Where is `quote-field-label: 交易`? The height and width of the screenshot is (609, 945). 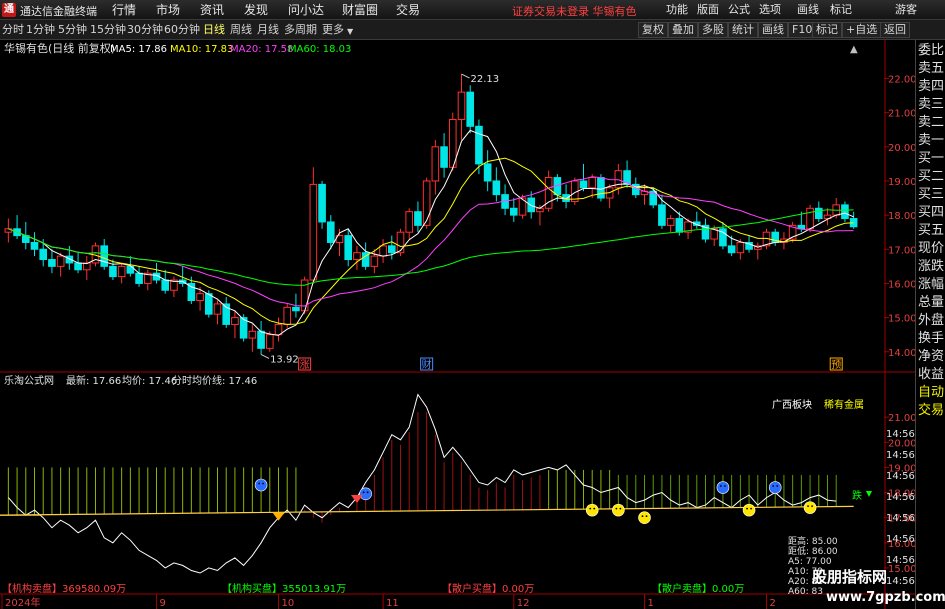 quote-field-label: 交易 is located at coordinates (931, 411).